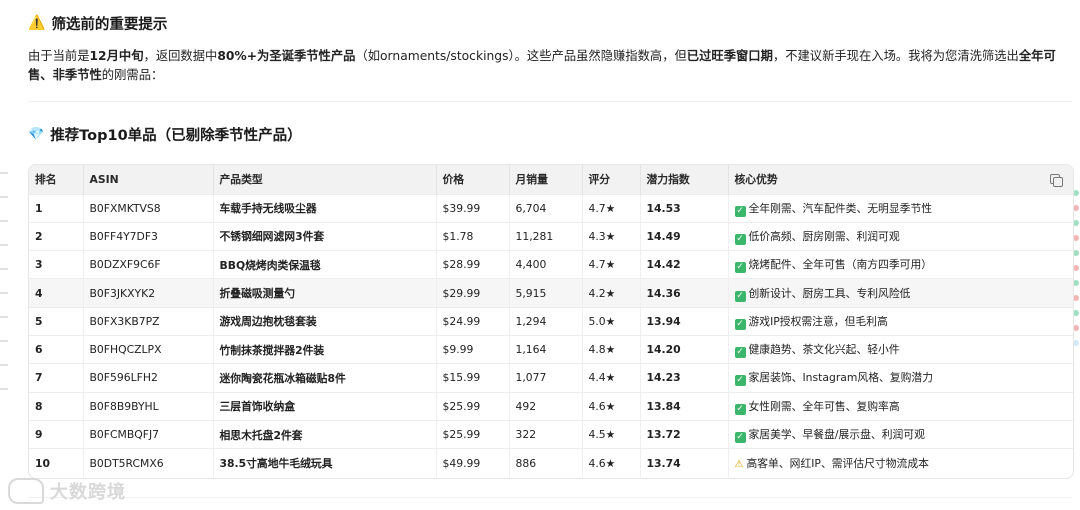 The height and width of the screenshot is (510, 1080). What do you see at coordinates (836, 435) in the screenshot?
I see `advantage-text: 家居美学、早餐盘/展示盘、利润可观` at bounding box center [836, 435].